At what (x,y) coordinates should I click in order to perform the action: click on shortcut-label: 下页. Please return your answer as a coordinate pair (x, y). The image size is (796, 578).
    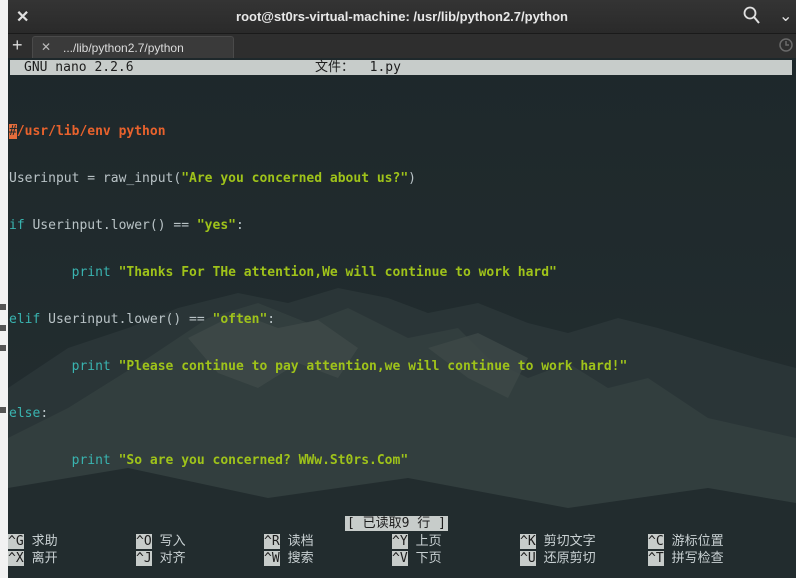
    Looking at the image, I should click on (428, 558).